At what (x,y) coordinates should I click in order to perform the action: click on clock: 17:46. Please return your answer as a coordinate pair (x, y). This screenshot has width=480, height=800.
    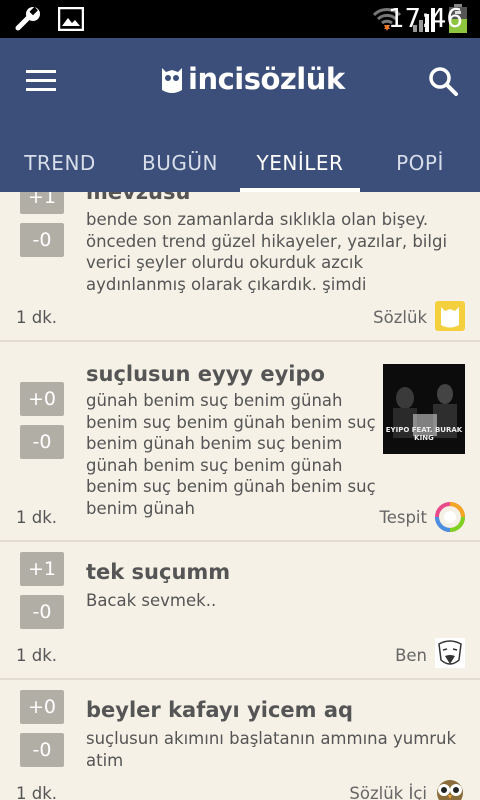
    Looking at the image, I should click on (425, 19).